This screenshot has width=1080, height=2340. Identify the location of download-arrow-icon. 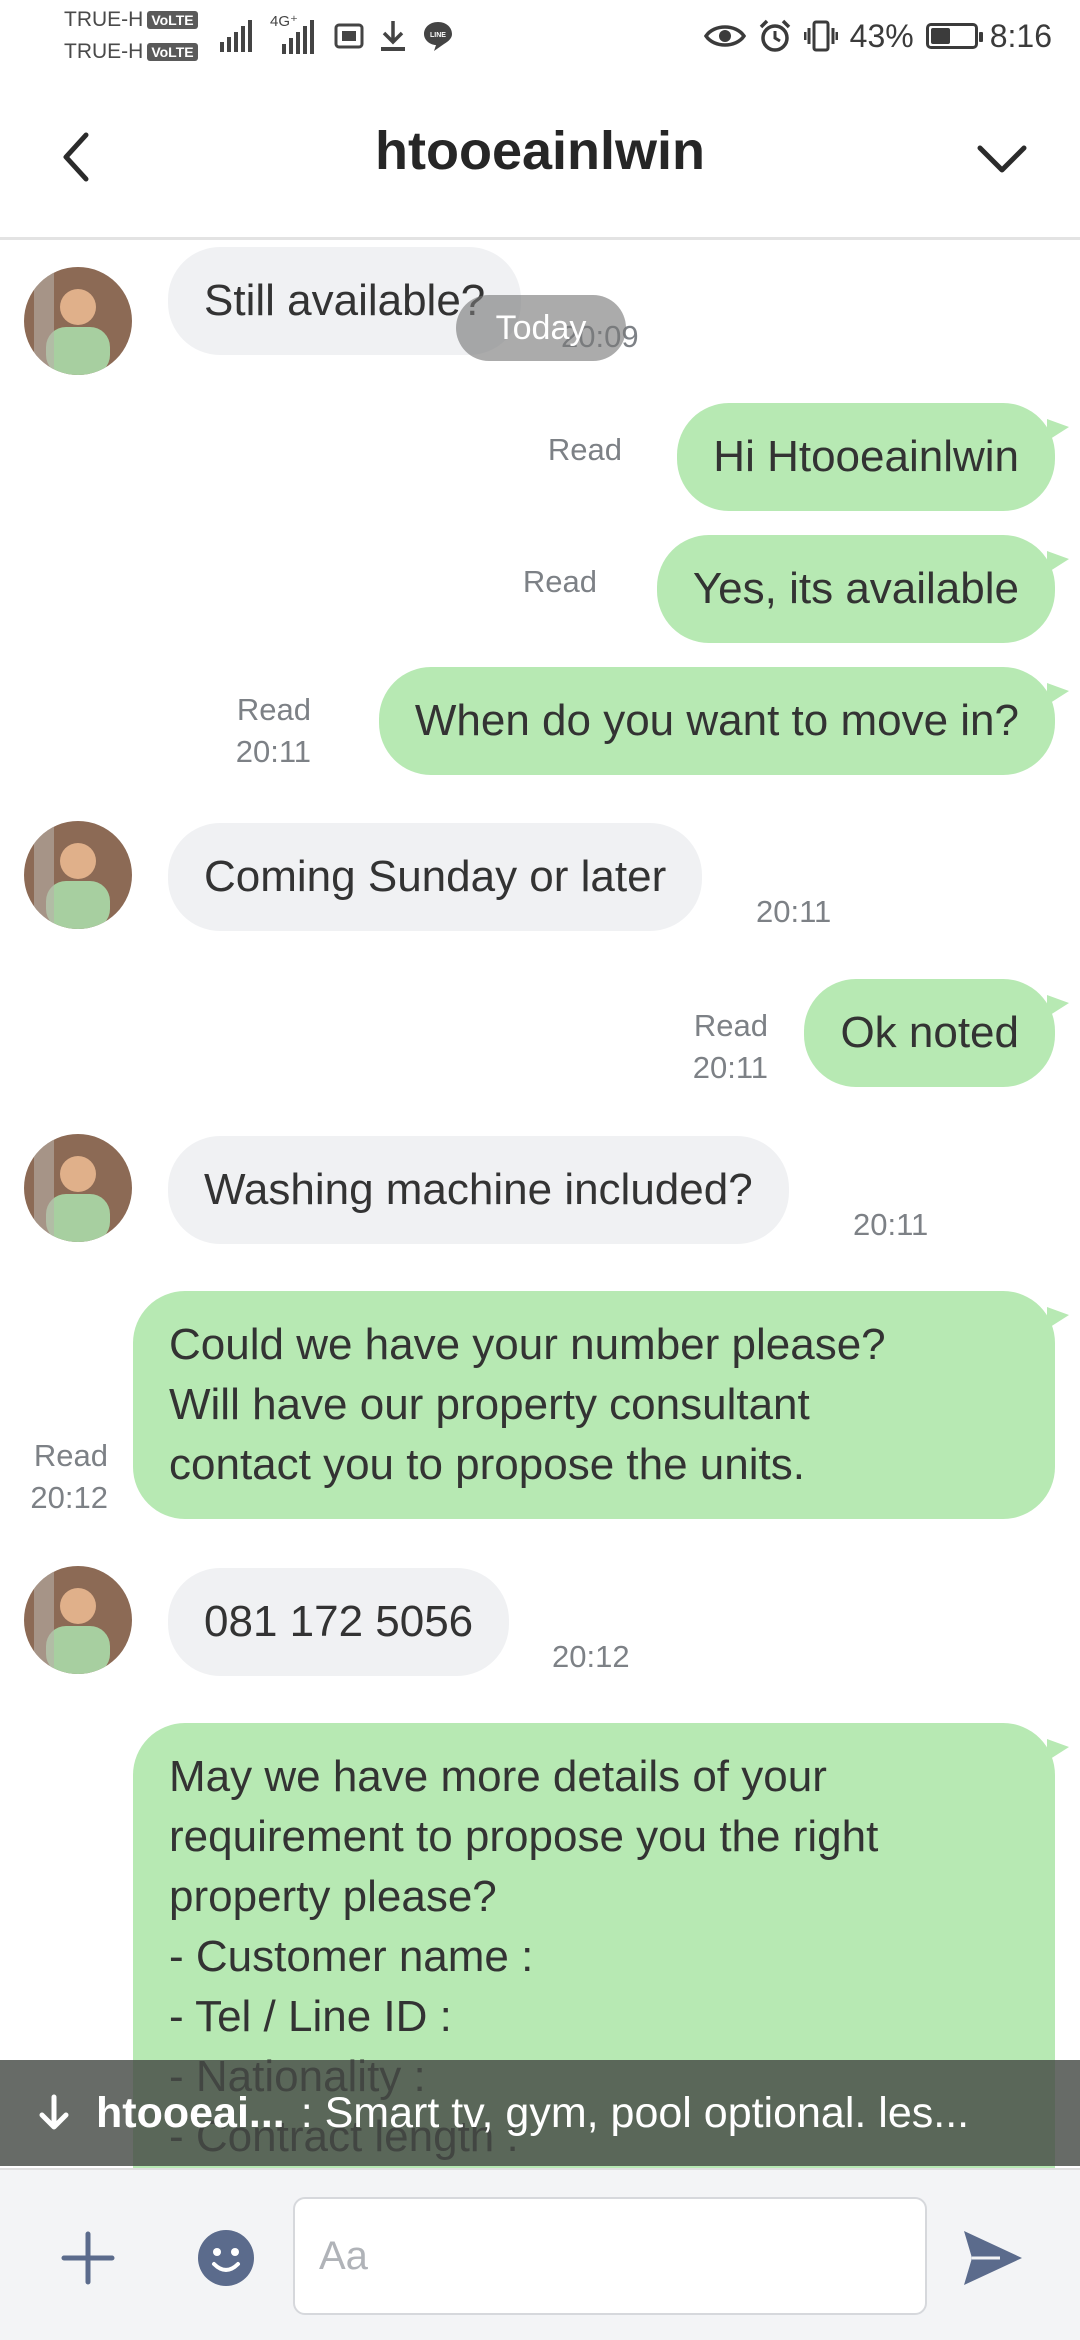
(393, 36).